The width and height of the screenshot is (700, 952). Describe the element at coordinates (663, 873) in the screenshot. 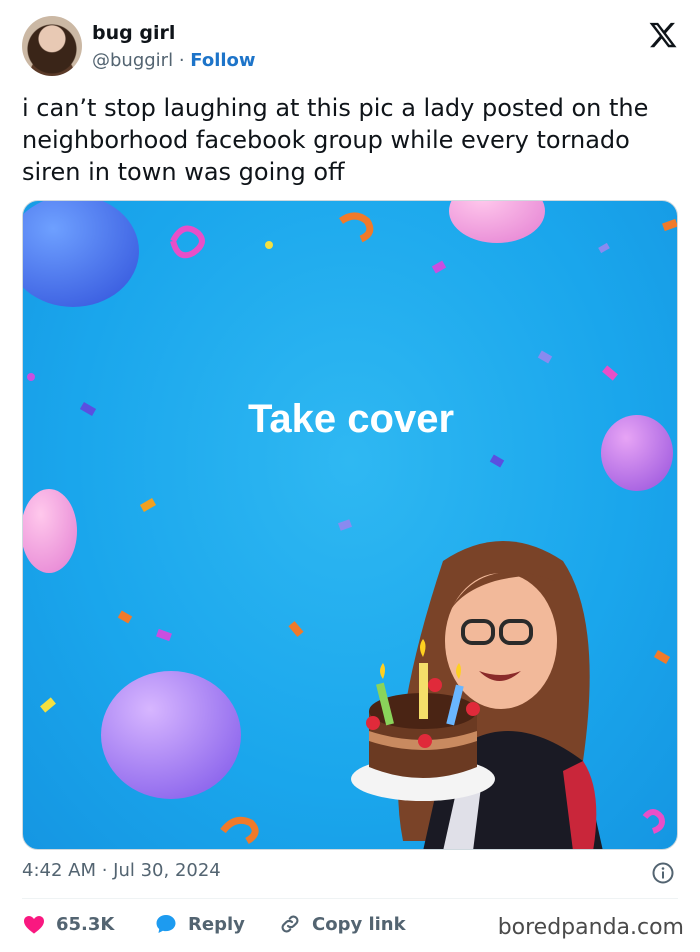

I see `info-icon` at that location.